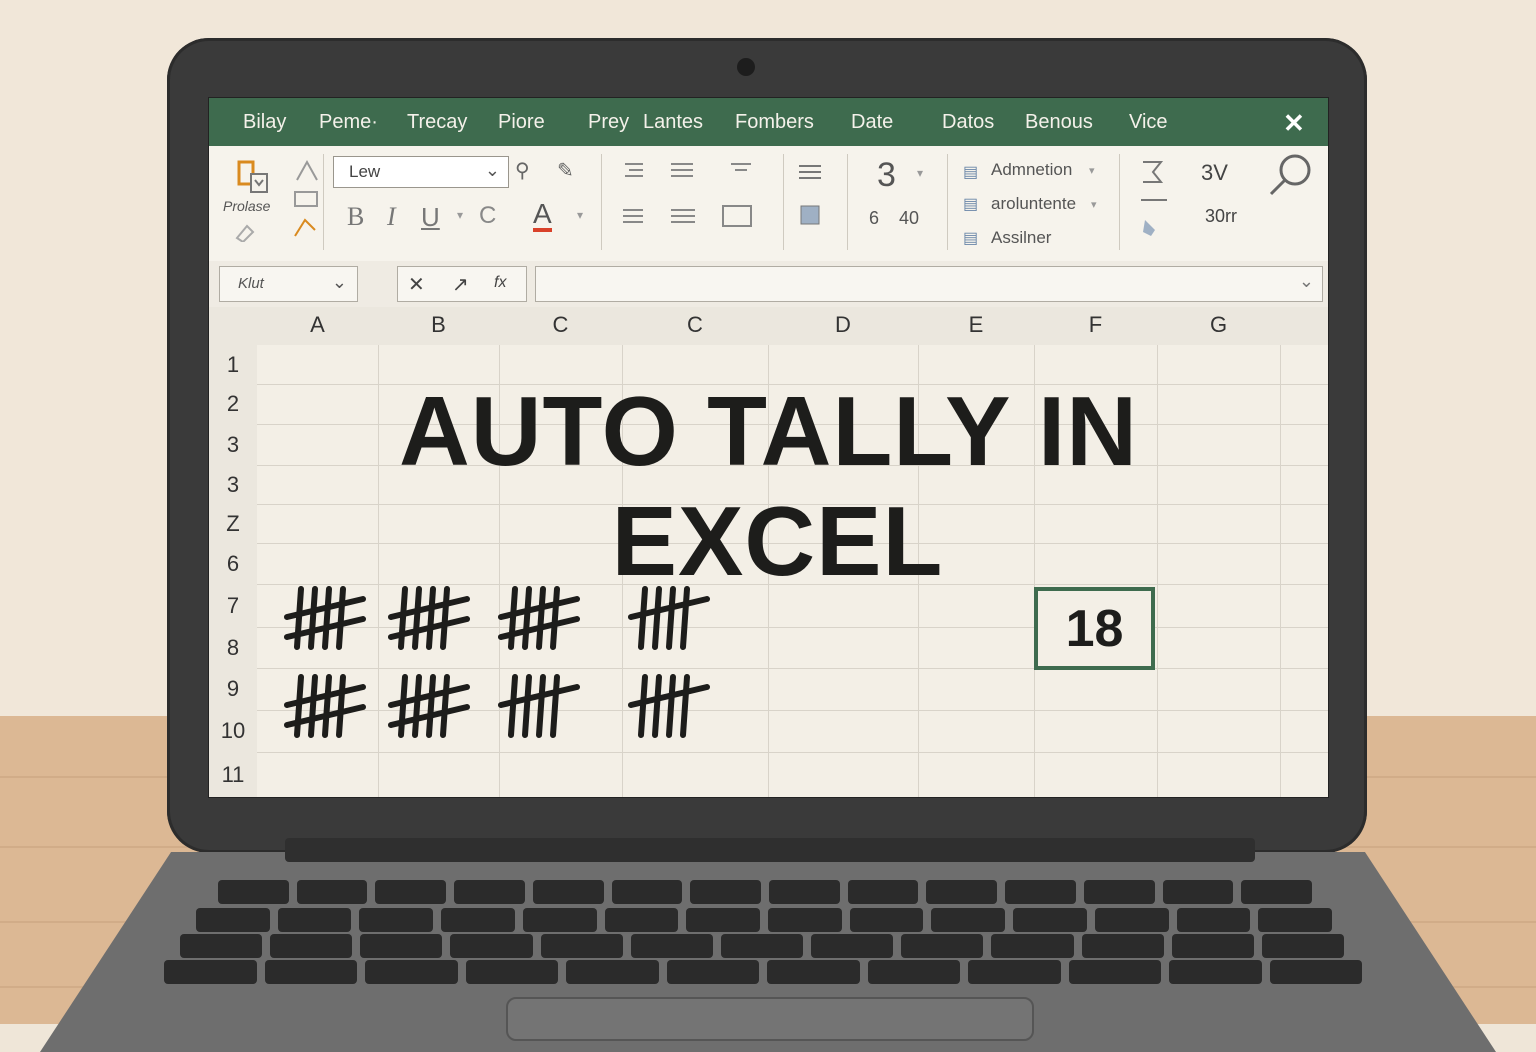  What do you see at coordinates (976, 326) in the screenshot?
I see `column-header: E` at bounding box center [976, 326].